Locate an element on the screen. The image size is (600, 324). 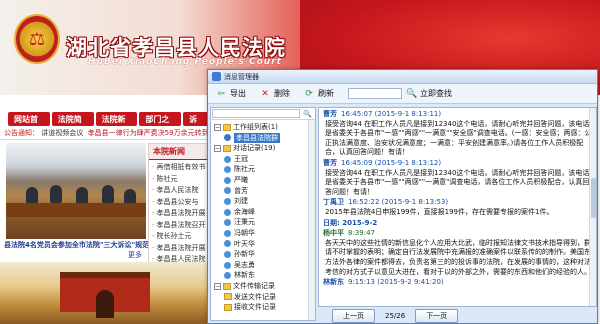
toolbar: ⇦ 导出 ✕ 删除 ⟳ 刷新 🔍 立即查找 is located at coordinates (402, 94).